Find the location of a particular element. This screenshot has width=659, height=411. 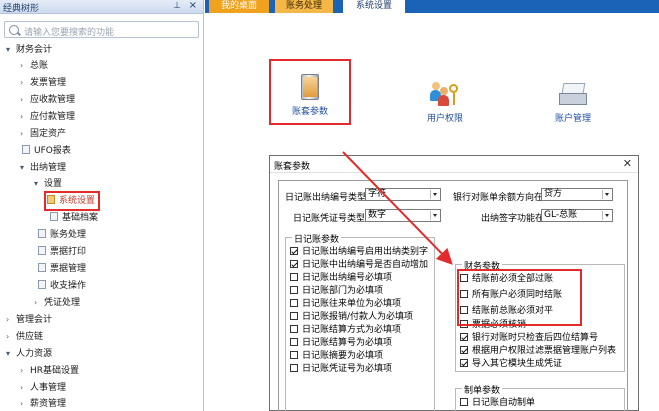

pin-icon: ⊥ is located at coordinates (177, 6).